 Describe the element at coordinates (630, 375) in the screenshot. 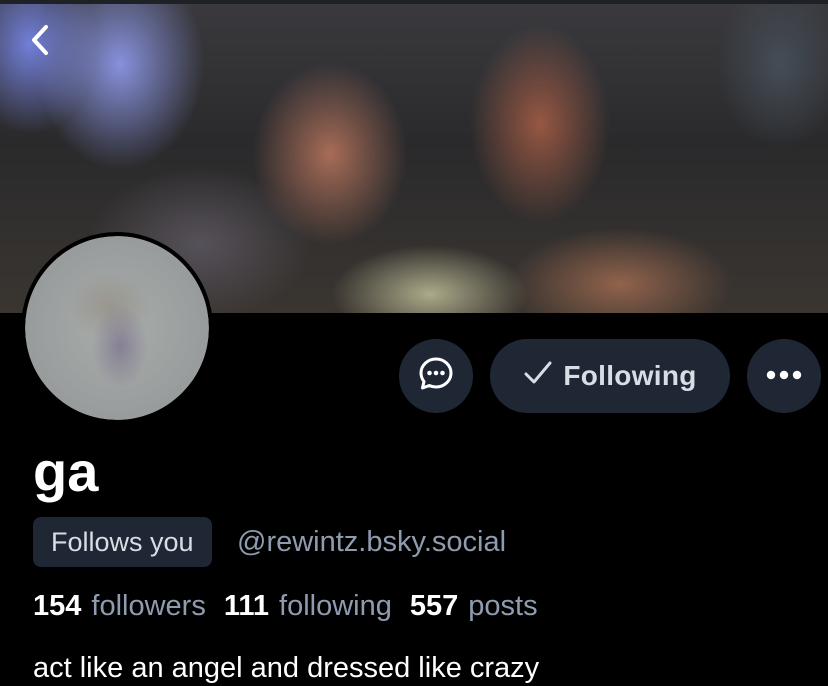

I see `following-button-label: Following` at that location.